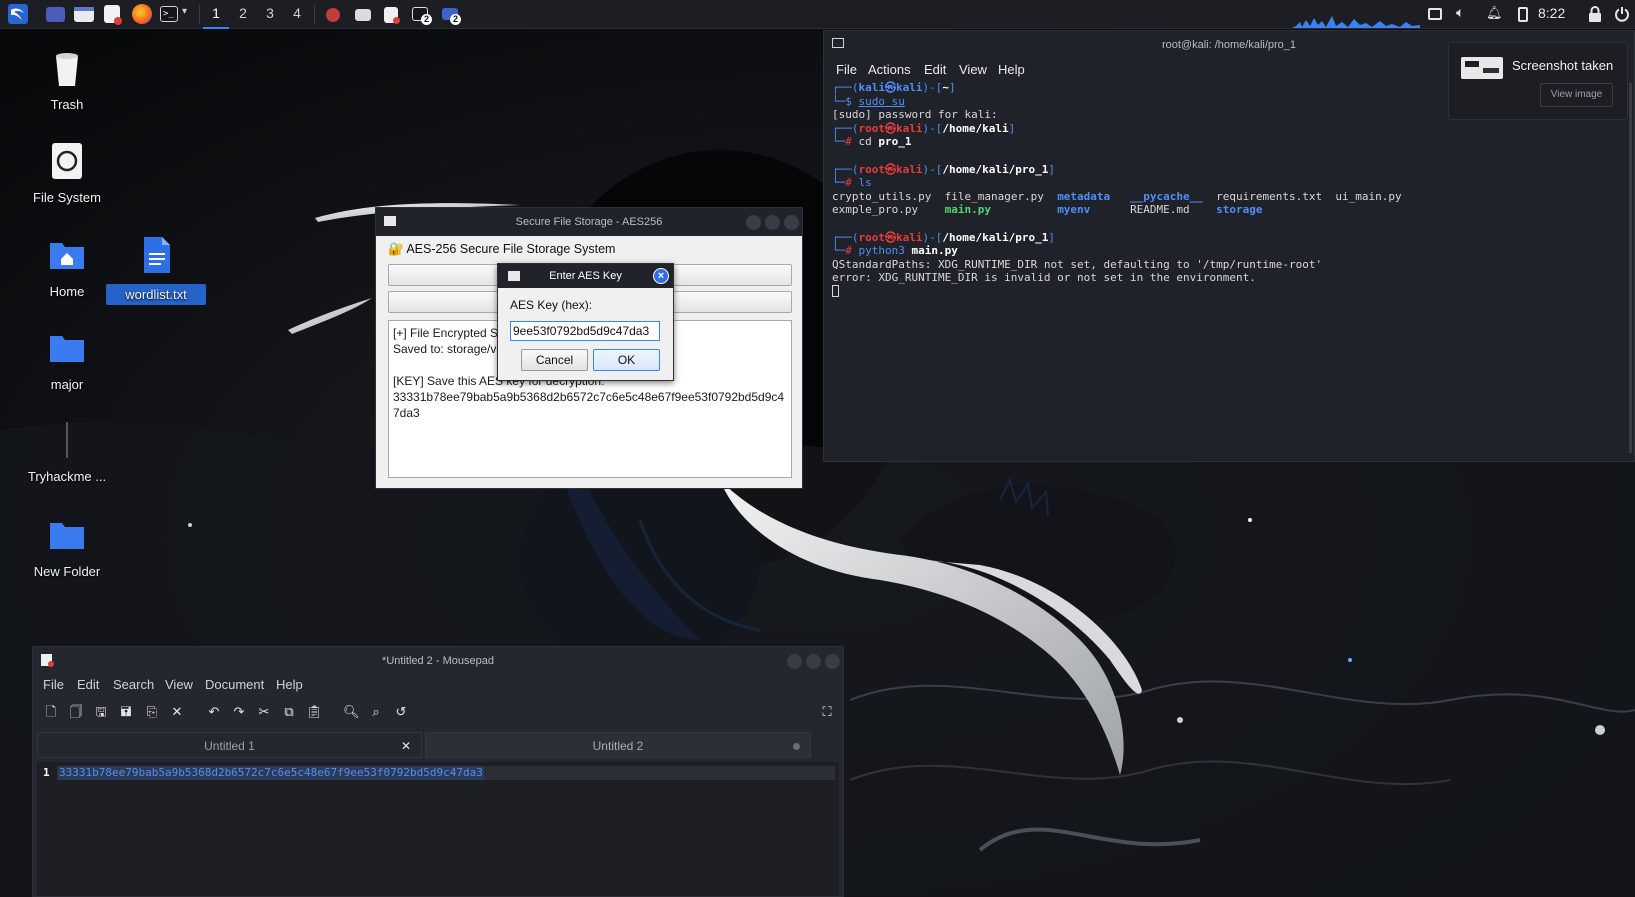  Describe the element at coordinates (1595, 15) in the screenshot. I see `lock-icon` at that location.